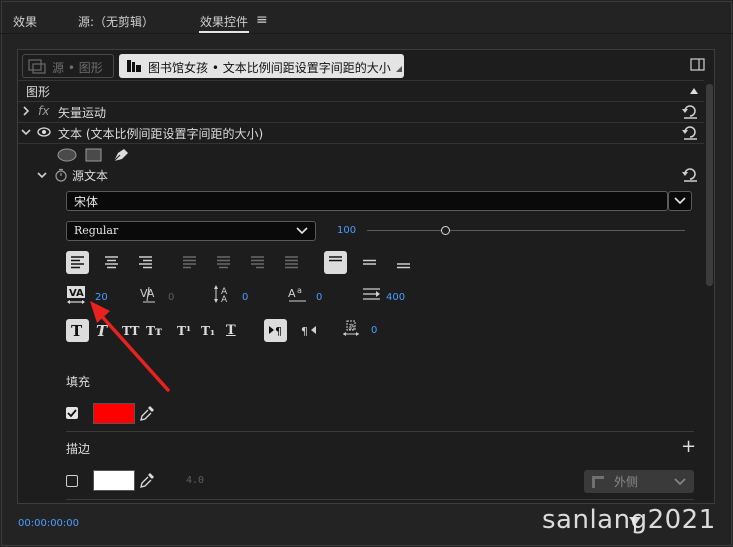  Describe the element at coordinates (694, 91) in the screenshot. I see `collapse-up-icon` at that location.